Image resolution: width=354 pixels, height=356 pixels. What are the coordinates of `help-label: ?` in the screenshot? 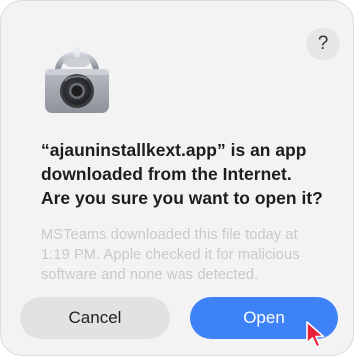 It's located at (323, 43).